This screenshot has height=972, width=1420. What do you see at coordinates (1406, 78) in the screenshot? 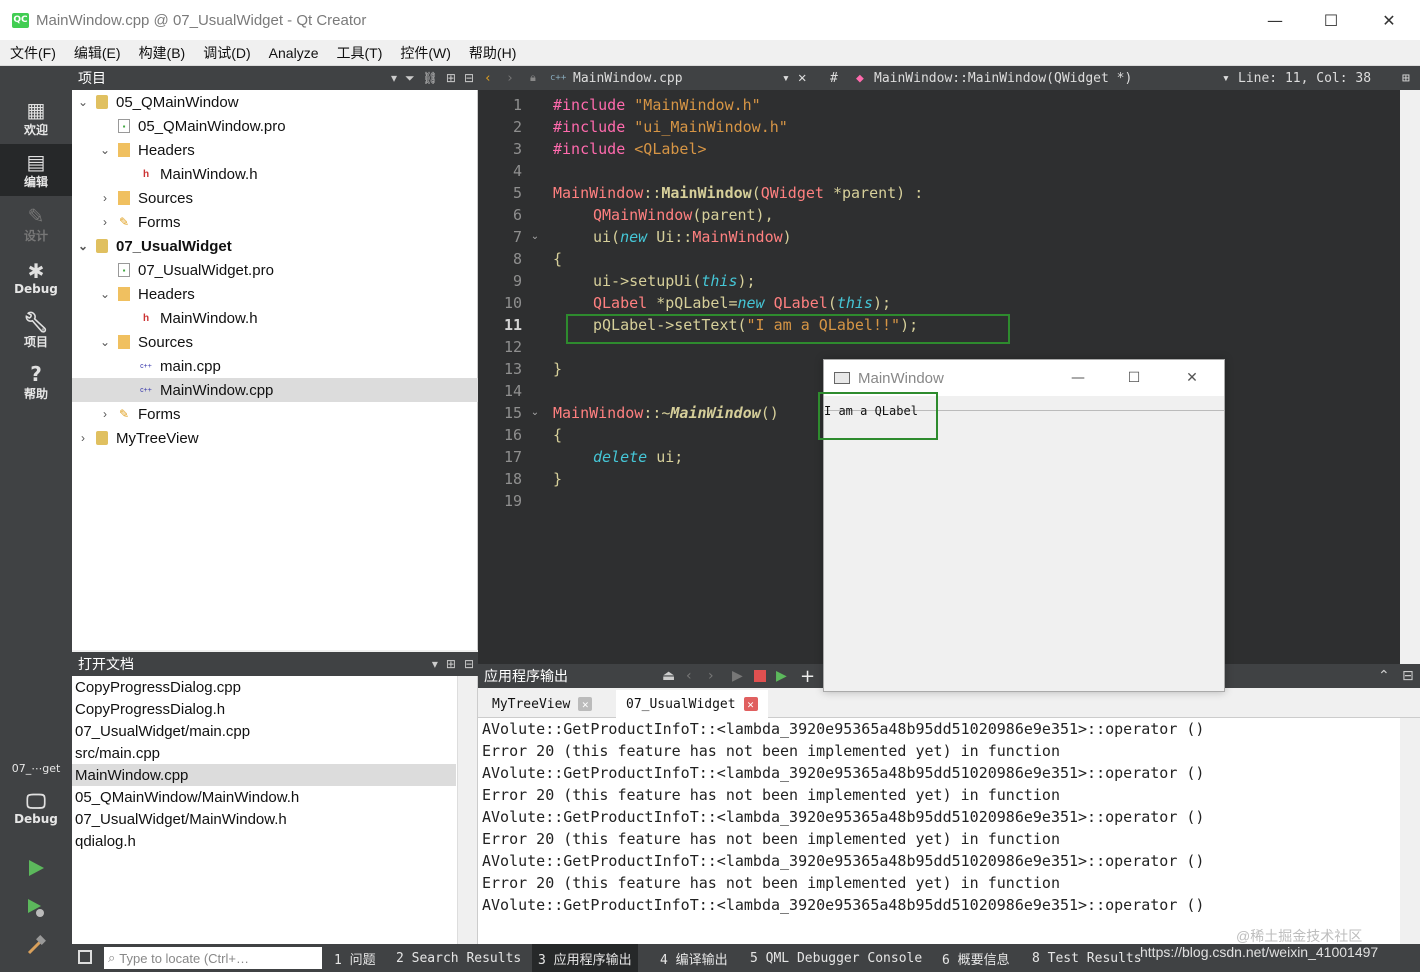
I see `split-editor-icon: ⊞` at bounding box center [1406, 78].